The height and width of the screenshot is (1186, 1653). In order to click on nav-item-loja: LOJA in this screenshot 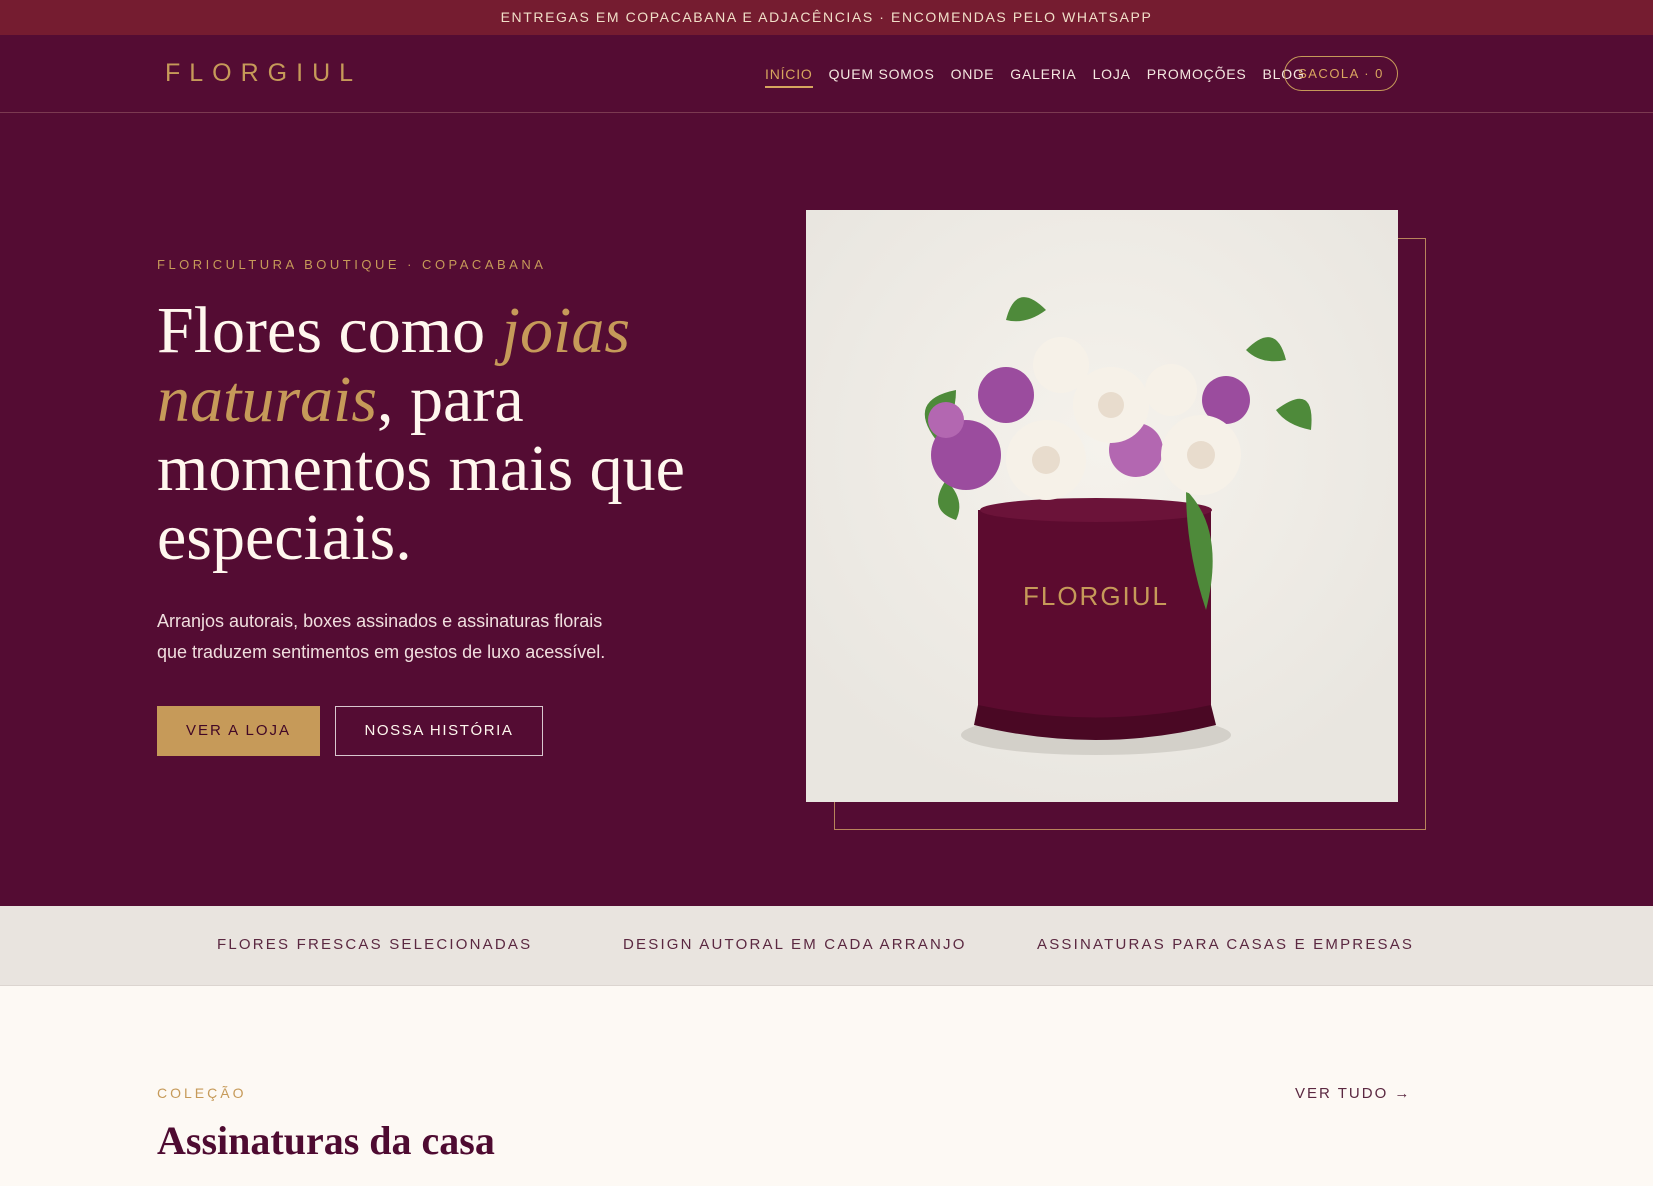, I will do `click(1112, 77)`.